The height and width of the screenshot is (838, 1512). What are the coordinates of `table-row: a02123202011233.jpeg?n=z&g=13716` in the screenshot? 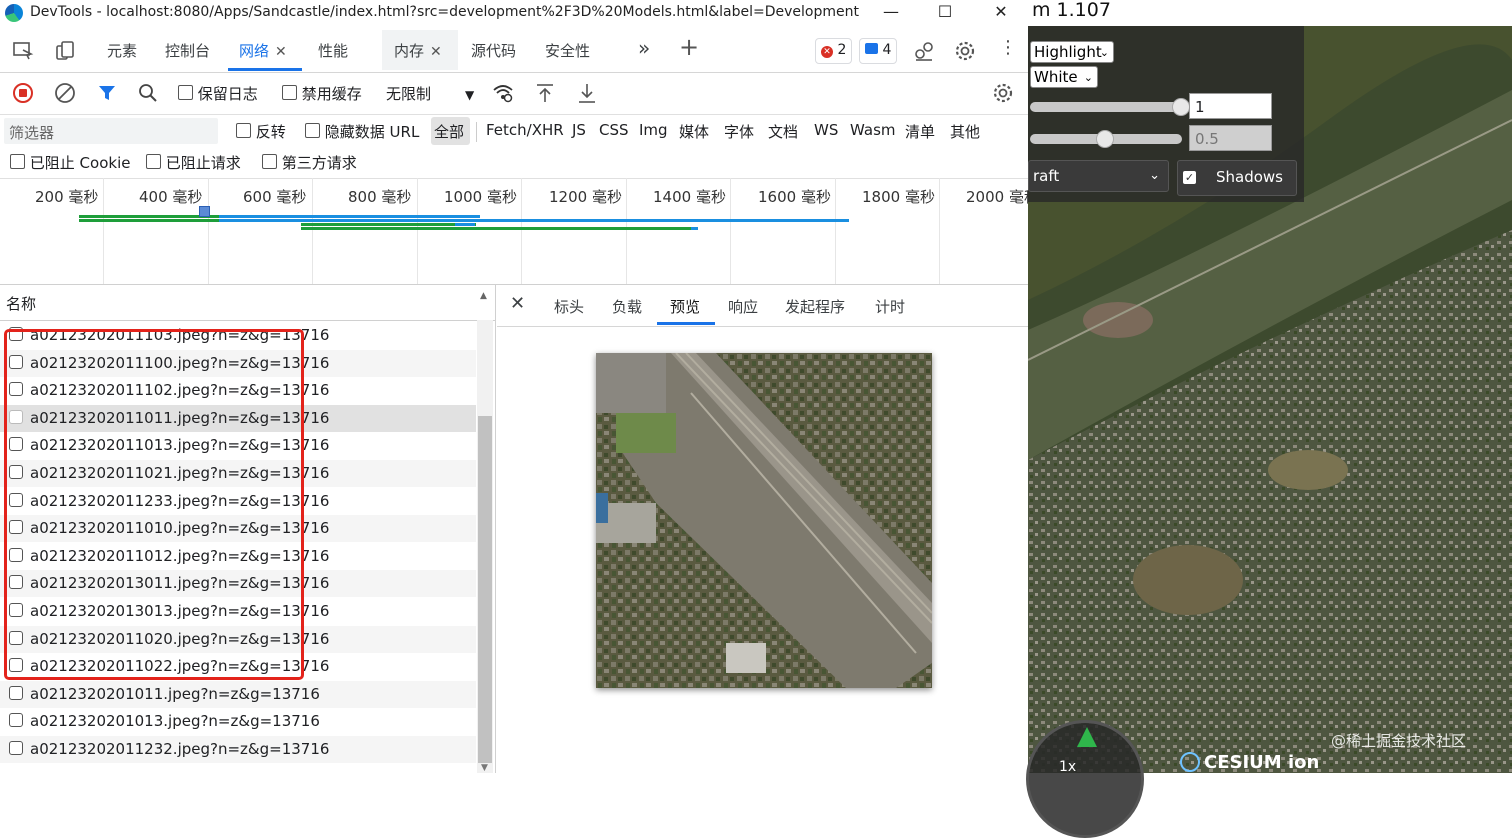 It's located at (238, 501).